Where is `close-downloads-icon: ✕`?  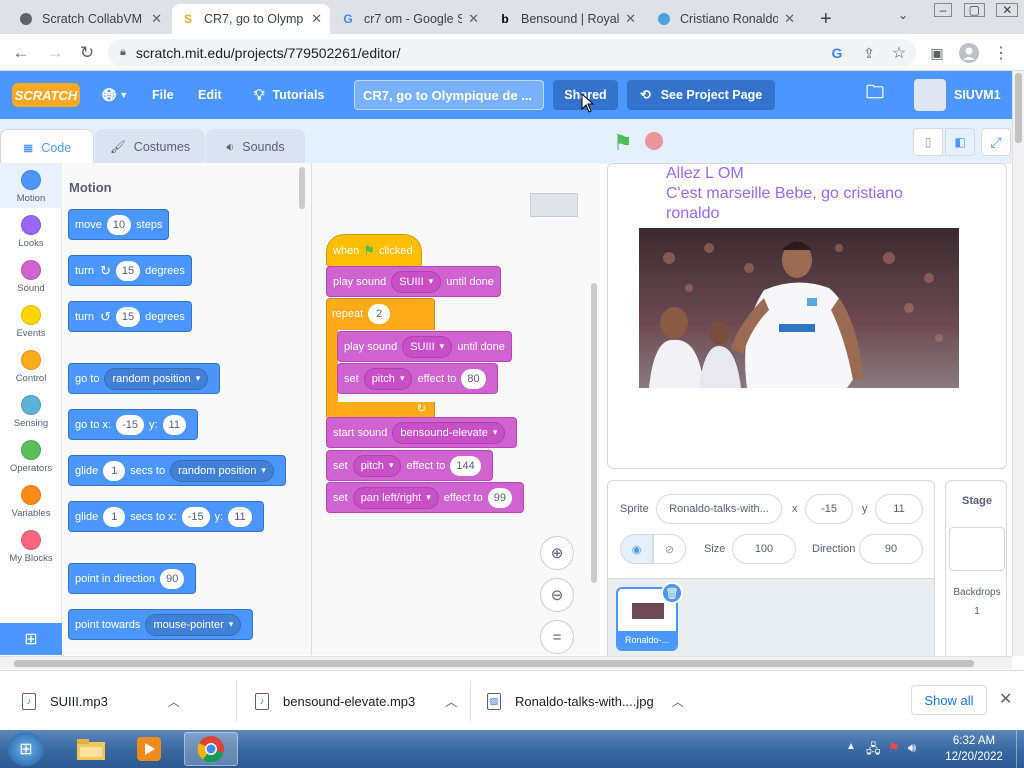
close-downloads-icon: ✕ is located at coordinates (1005, 699).